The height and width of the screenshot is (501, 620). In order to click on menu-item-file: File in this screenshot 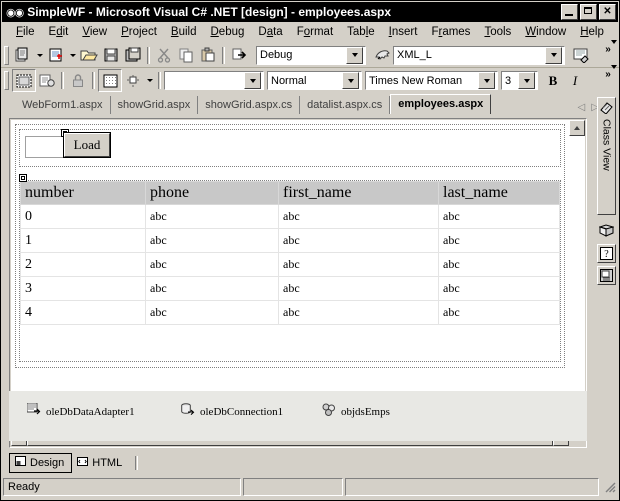, I will do `click(25, 32)`.